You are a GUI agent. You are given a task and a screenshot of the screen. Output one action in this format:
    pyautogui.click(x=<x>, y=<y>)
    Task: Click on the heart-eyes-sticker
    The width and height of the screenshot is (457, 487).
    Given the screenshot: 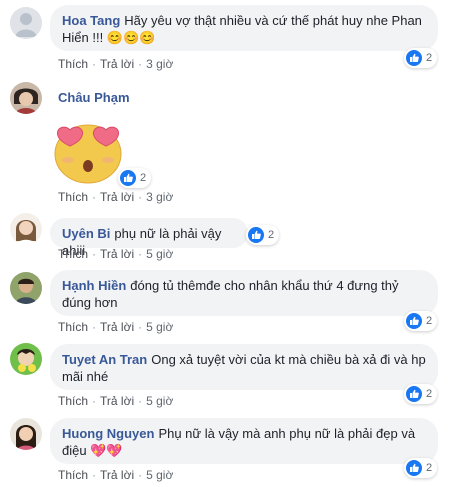 What is the action you would take?
    pyautogui.click(x=88, y=152)
    